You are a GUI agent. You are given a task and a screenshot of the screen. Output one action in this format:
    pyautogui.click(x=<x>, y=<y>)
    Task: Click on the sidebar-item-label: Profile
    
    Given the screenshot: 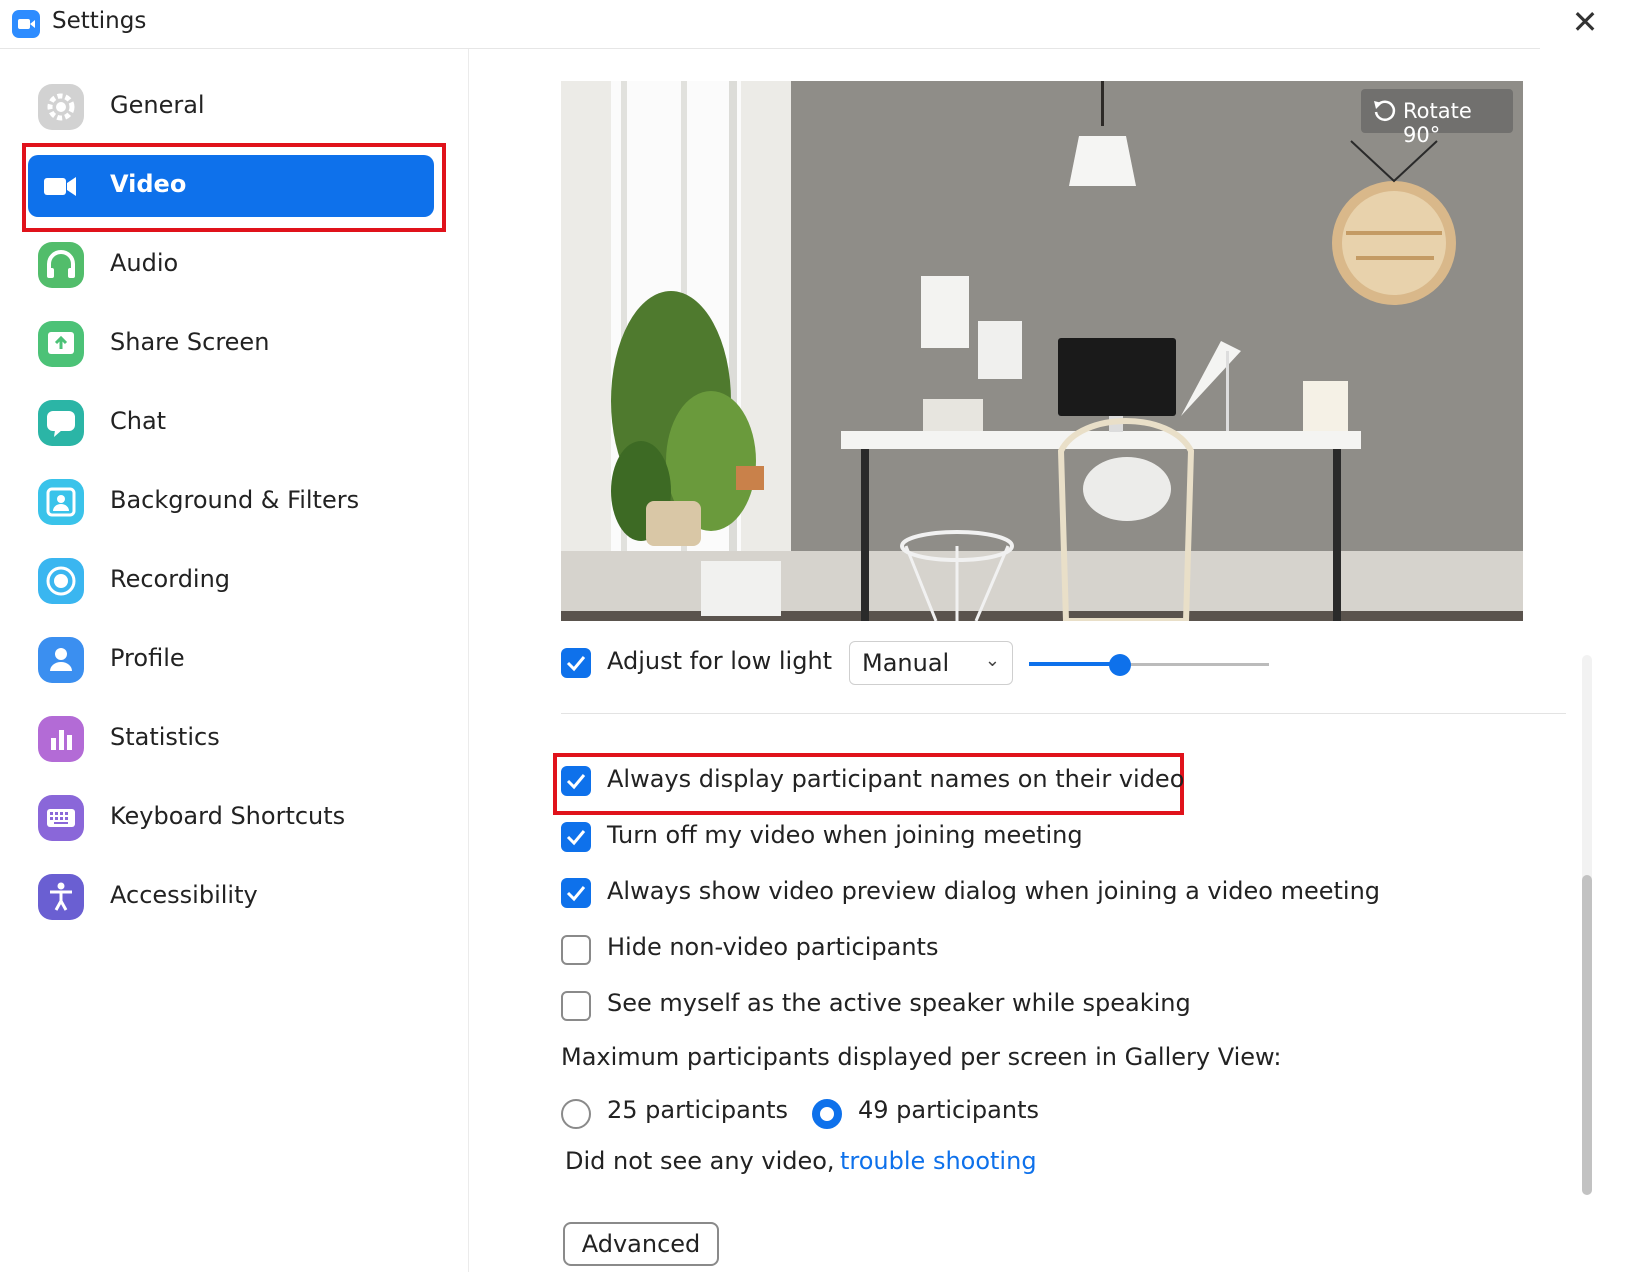 What is the action you would take?
    pyautogui.click(x=147, y=658)
    